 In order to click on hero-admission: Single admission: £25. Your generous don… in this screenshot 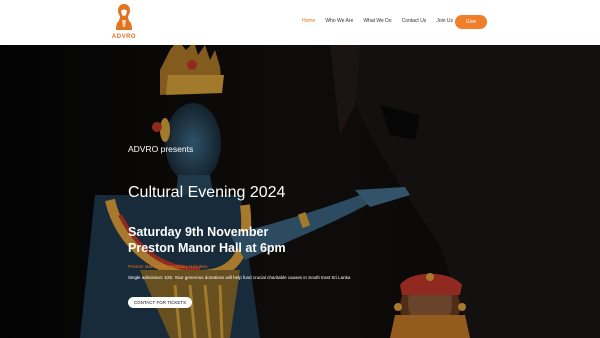, I will do `click(239, 277)`.